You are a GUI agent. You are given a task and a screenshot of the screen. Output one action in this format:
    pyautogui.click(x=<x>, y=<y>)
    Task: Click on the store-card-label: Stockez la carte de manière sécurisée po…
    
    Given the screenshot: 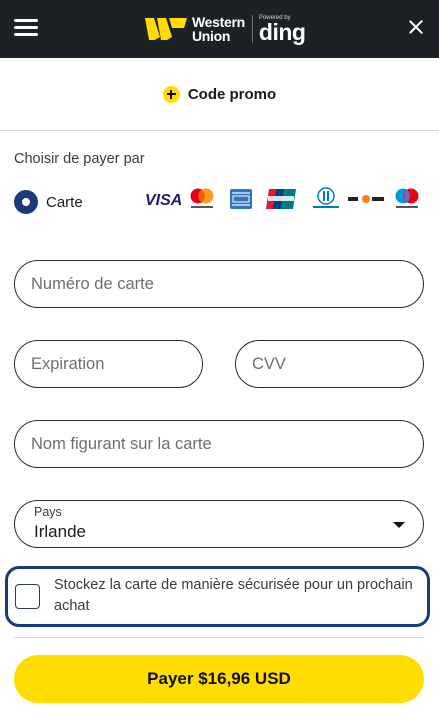 What is the action you would take?
    pyautogui.click(x=233, y=595)
    